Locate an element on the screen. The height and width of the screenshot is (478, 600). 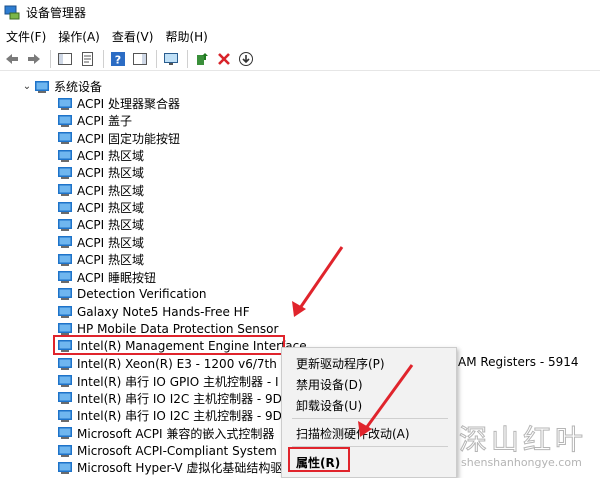
annotation-arrow-lower is located at coordinates (388, 398).